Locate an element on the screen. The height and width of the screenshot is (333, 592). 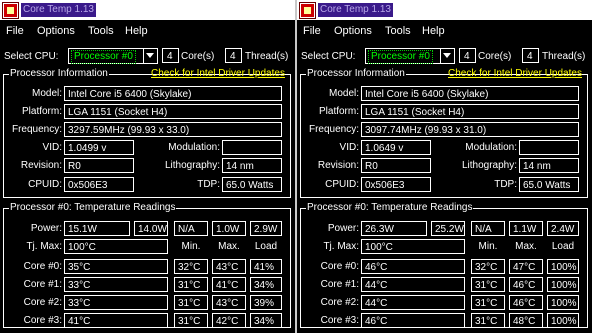
chevron-down-icon is located at coordinates (447, 55).